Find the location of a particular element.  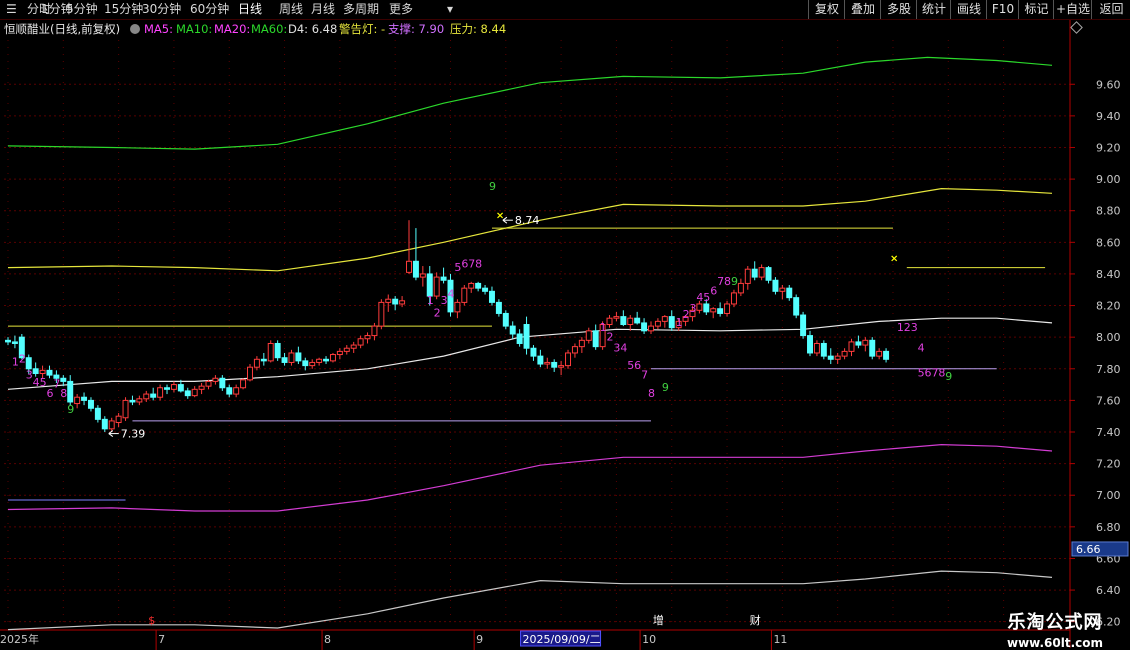

overlay-band_bottom is located at coordinates (530, 600).